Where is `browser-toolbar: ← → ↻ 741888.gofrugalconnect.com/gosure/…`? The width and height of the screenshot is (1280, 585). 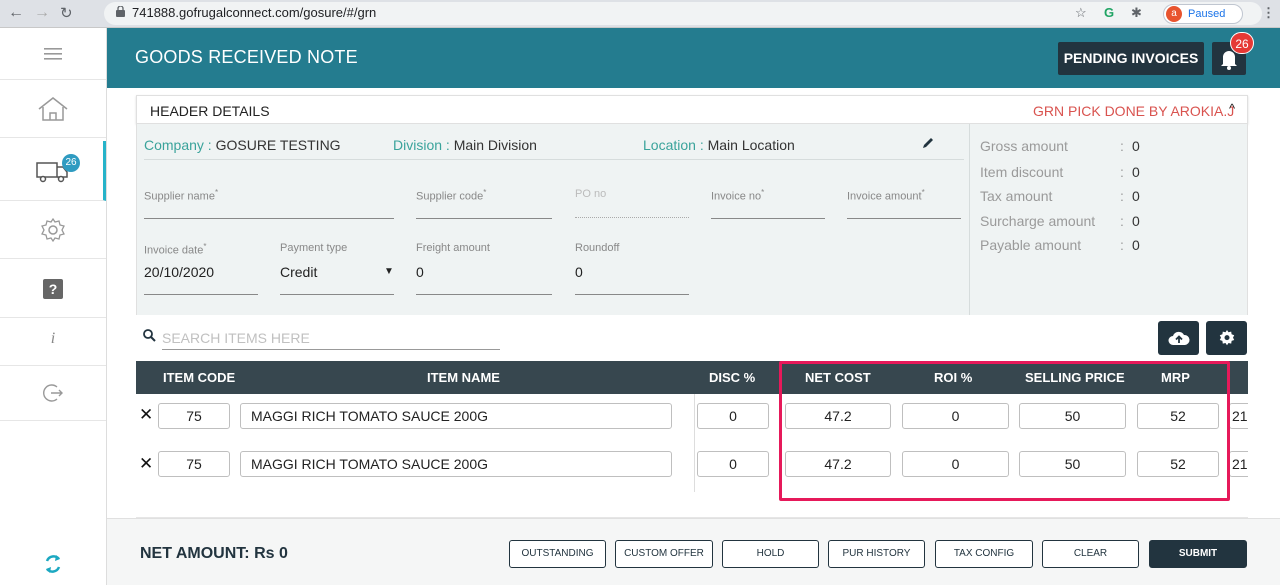
browser-toolbar: ← → ↻ 741888.gofrugalconnect.com/gosure/… is located at coordinates (640, 14).